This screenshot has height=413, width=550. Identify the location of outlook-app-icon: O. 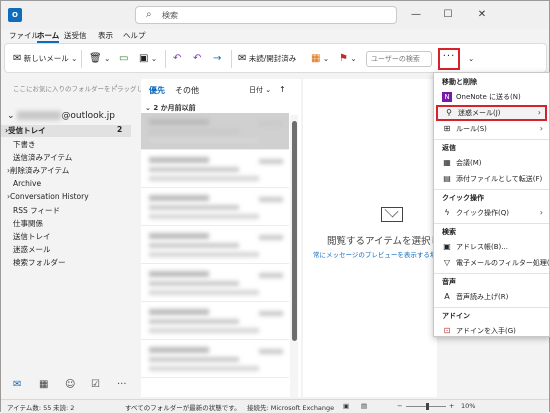
(15, 15).